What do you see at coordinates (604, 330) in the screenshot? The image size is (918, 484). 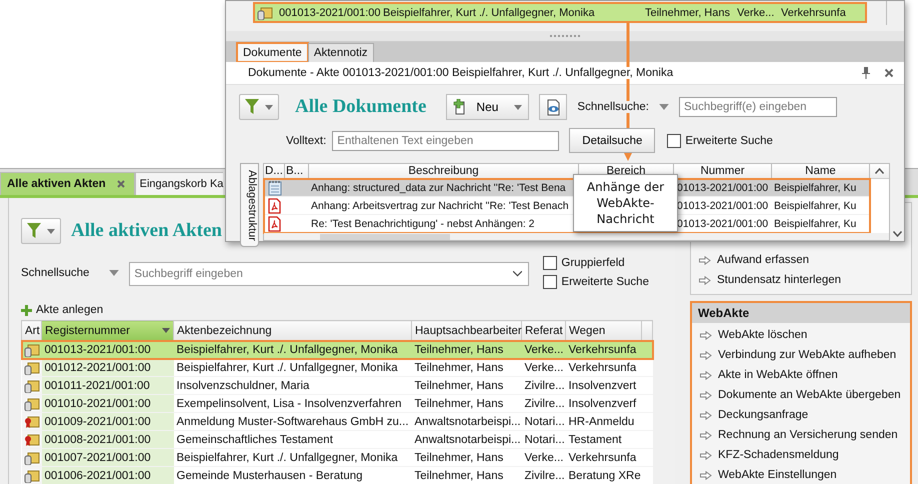 I see `column-header: Wegen` at bounding box center [604, 330].